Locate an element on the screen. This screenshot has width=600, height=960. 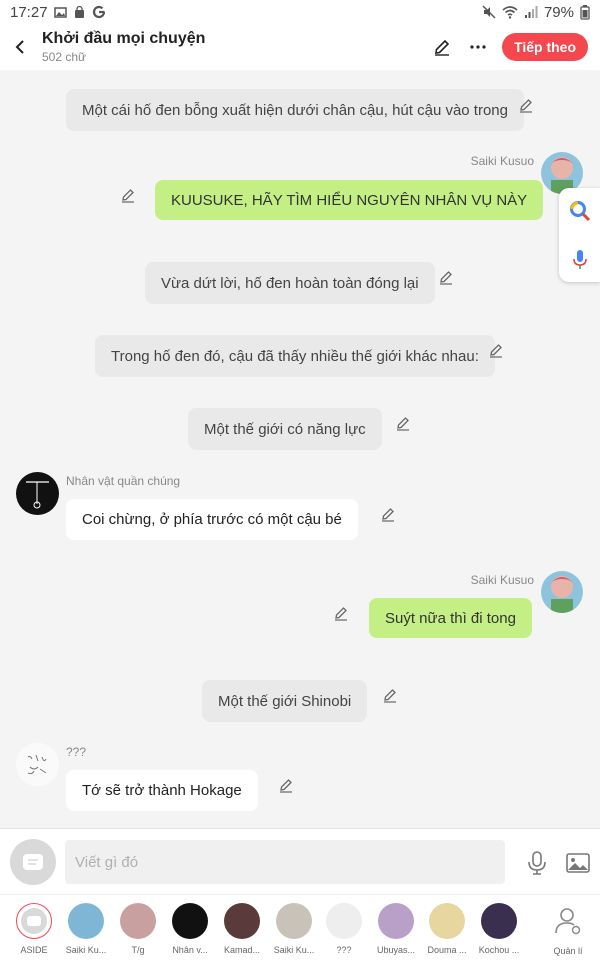
more-button is located at coordinates (478, 47).